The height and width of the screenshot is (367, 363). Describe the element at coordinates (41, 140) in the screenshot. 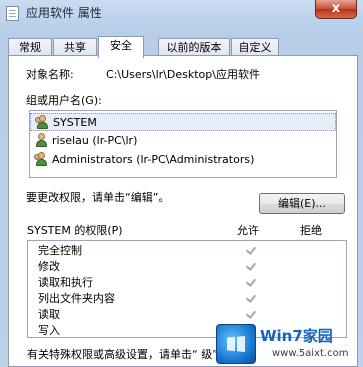

I see `user-icon` at that location.